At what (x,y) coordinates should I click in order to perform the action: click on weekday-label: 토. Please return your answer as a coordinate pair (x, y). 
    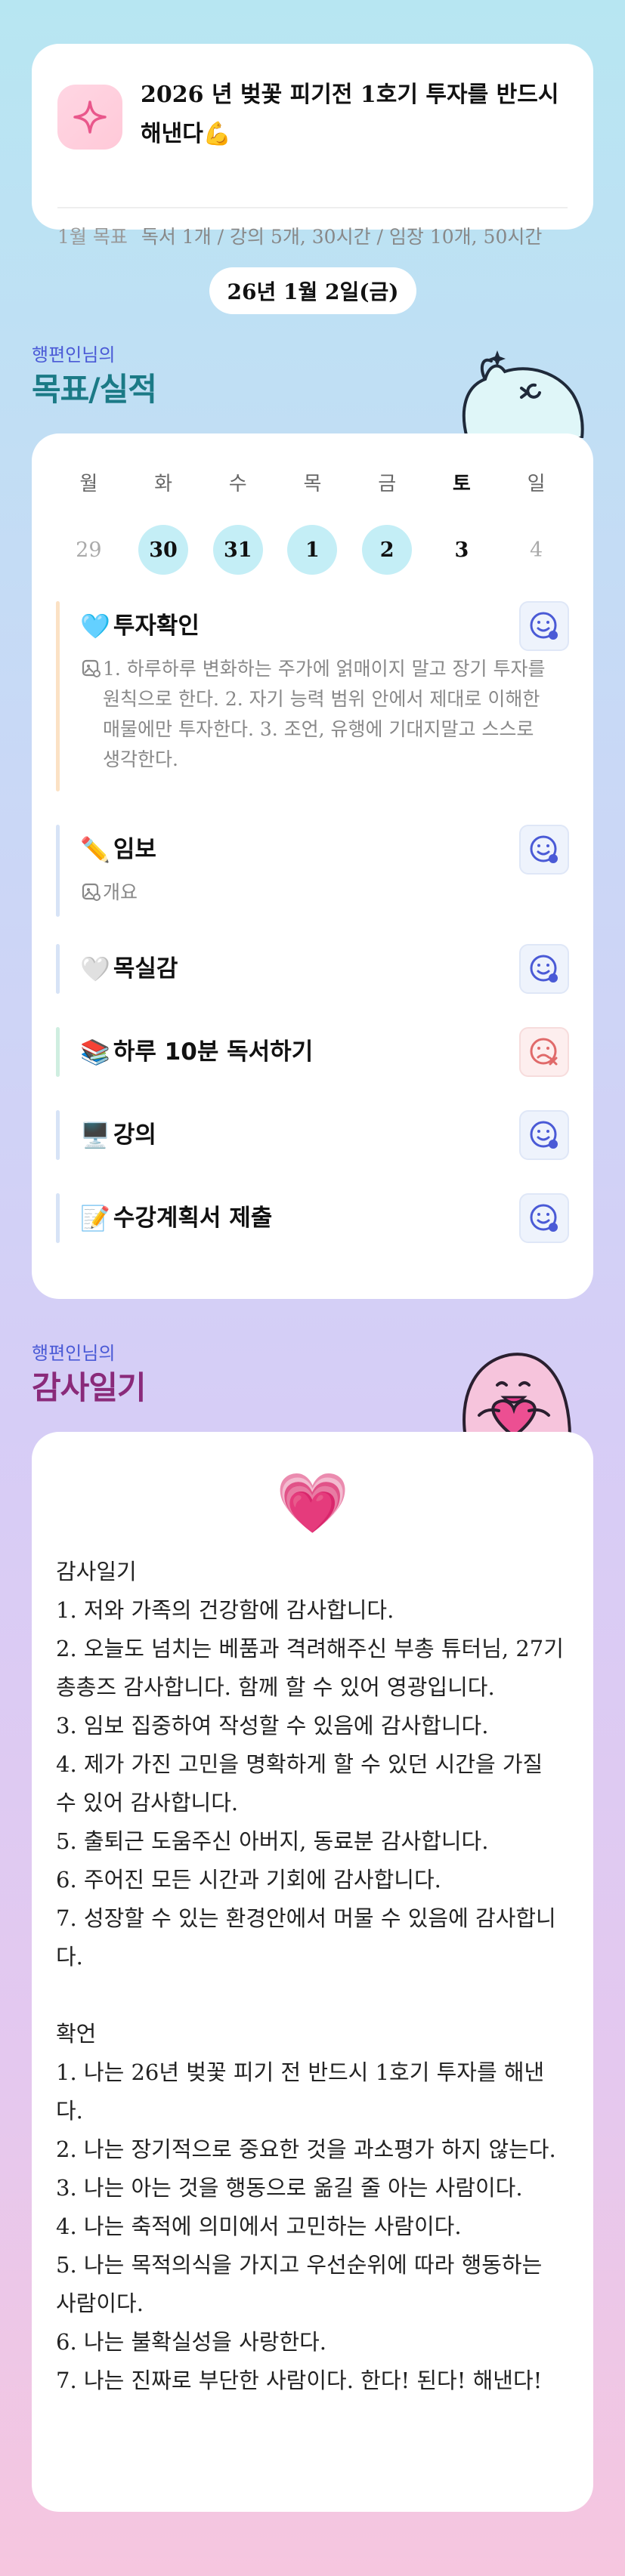
    Looking at the image, I should click on (461, 484).